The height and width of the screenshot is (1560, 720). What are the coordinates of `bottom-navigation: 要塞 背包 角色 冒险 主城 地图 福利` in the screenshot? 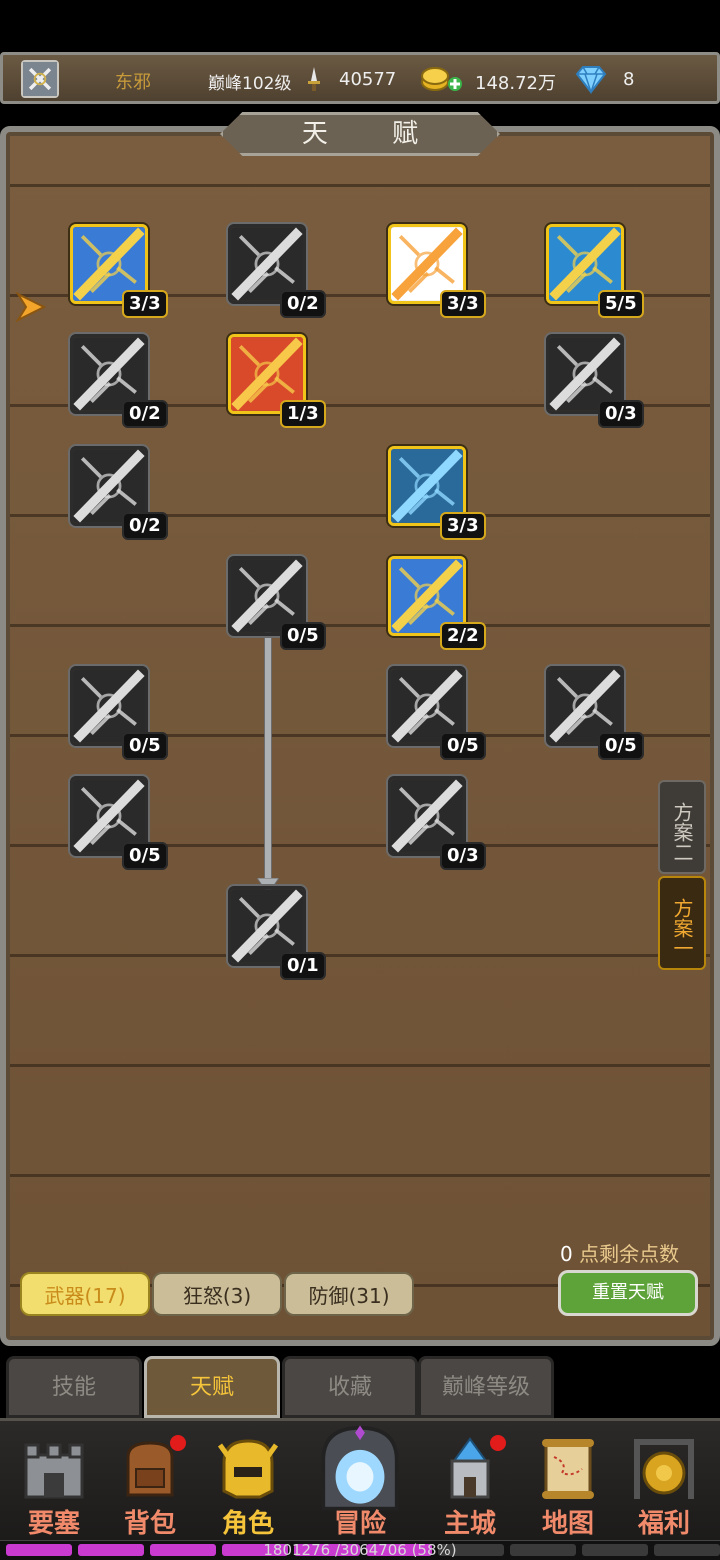 It's located at (360, 1479).